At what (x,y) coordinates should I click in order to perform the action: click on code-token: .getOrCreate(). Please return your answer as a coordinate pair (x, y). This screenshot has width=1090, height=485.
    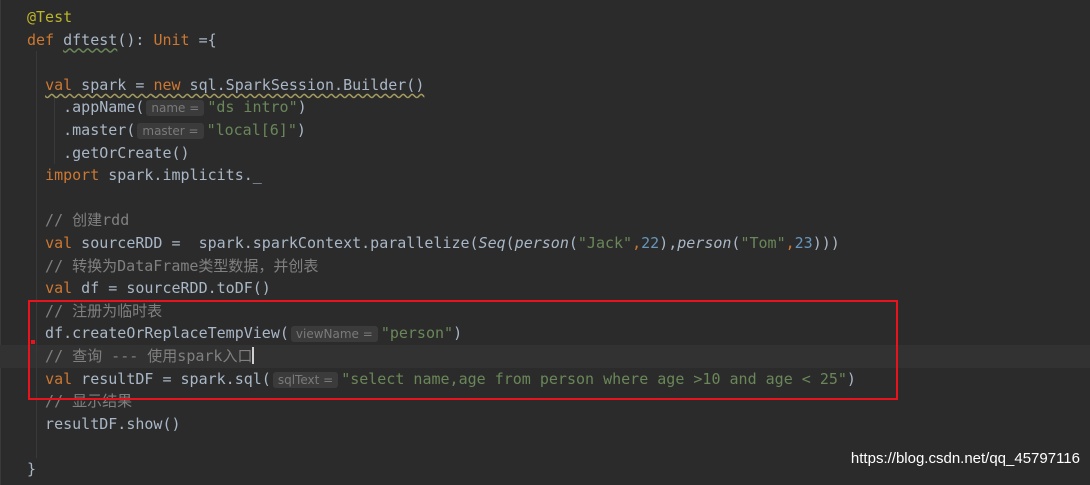
    Looking at the image, I should click on (108, 152).